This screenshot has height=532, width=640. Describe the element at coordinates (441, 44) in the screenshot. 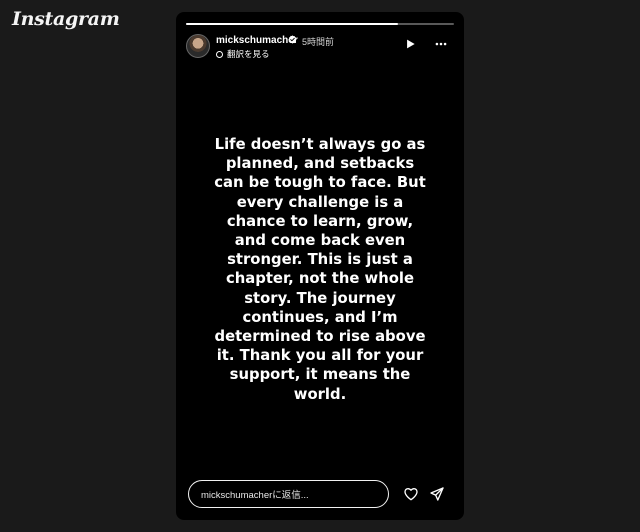

I see `more-icon` at that location.